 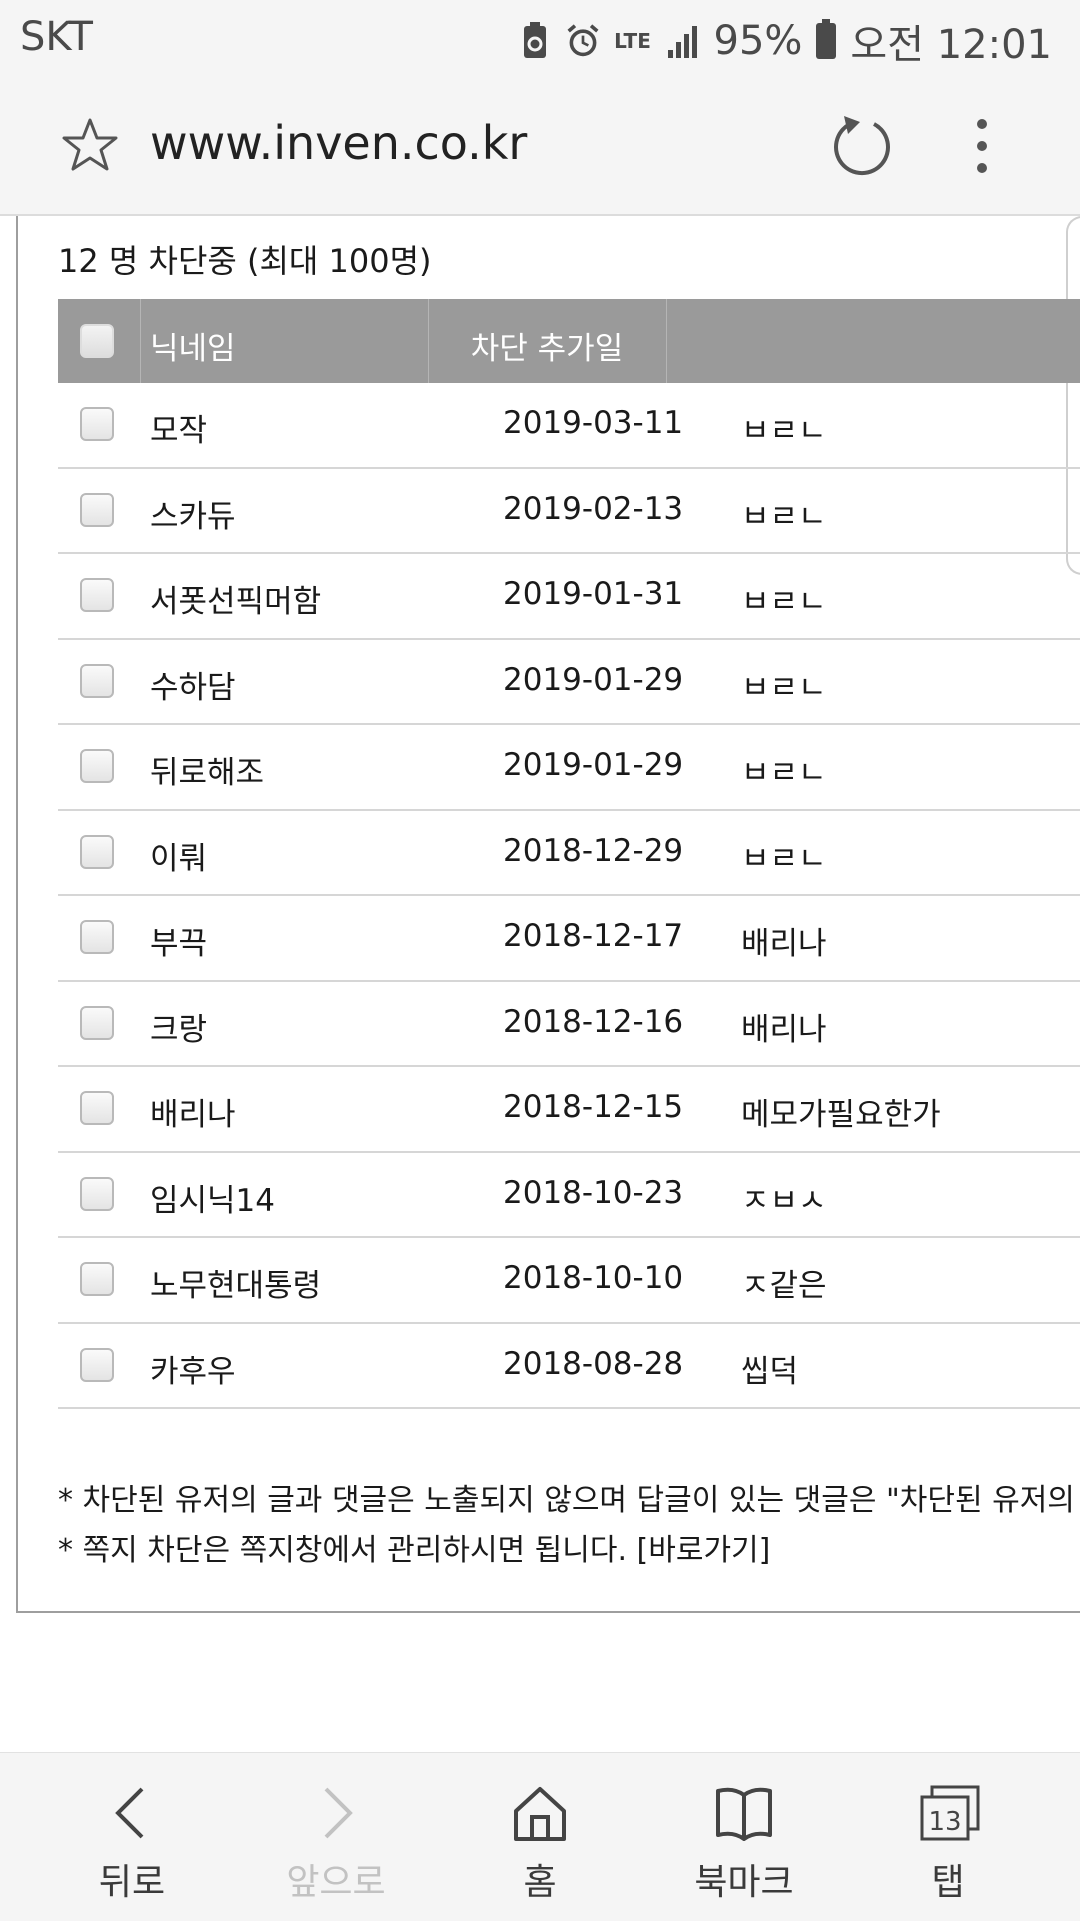 I want to click on table-row: 노무현대통령 2018-10-10 ㅈ같은, so click(x=569, y=1281).